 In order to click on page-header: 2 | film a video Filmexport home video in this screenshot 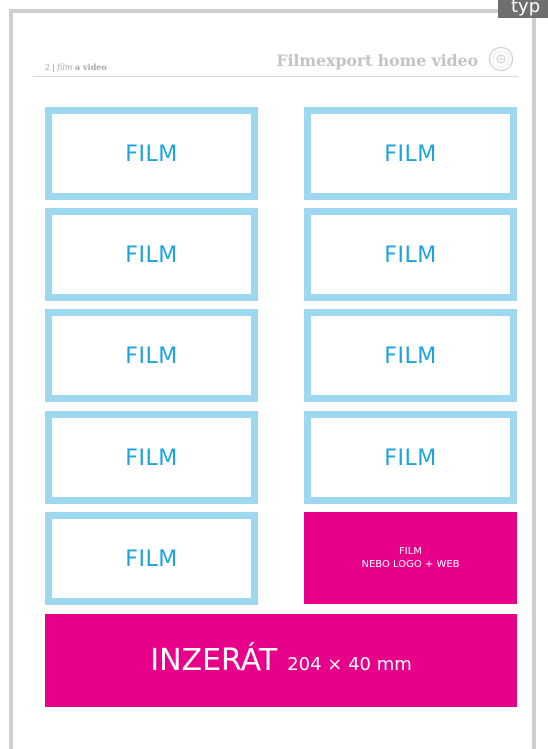, I will do `click(275, 59)`.